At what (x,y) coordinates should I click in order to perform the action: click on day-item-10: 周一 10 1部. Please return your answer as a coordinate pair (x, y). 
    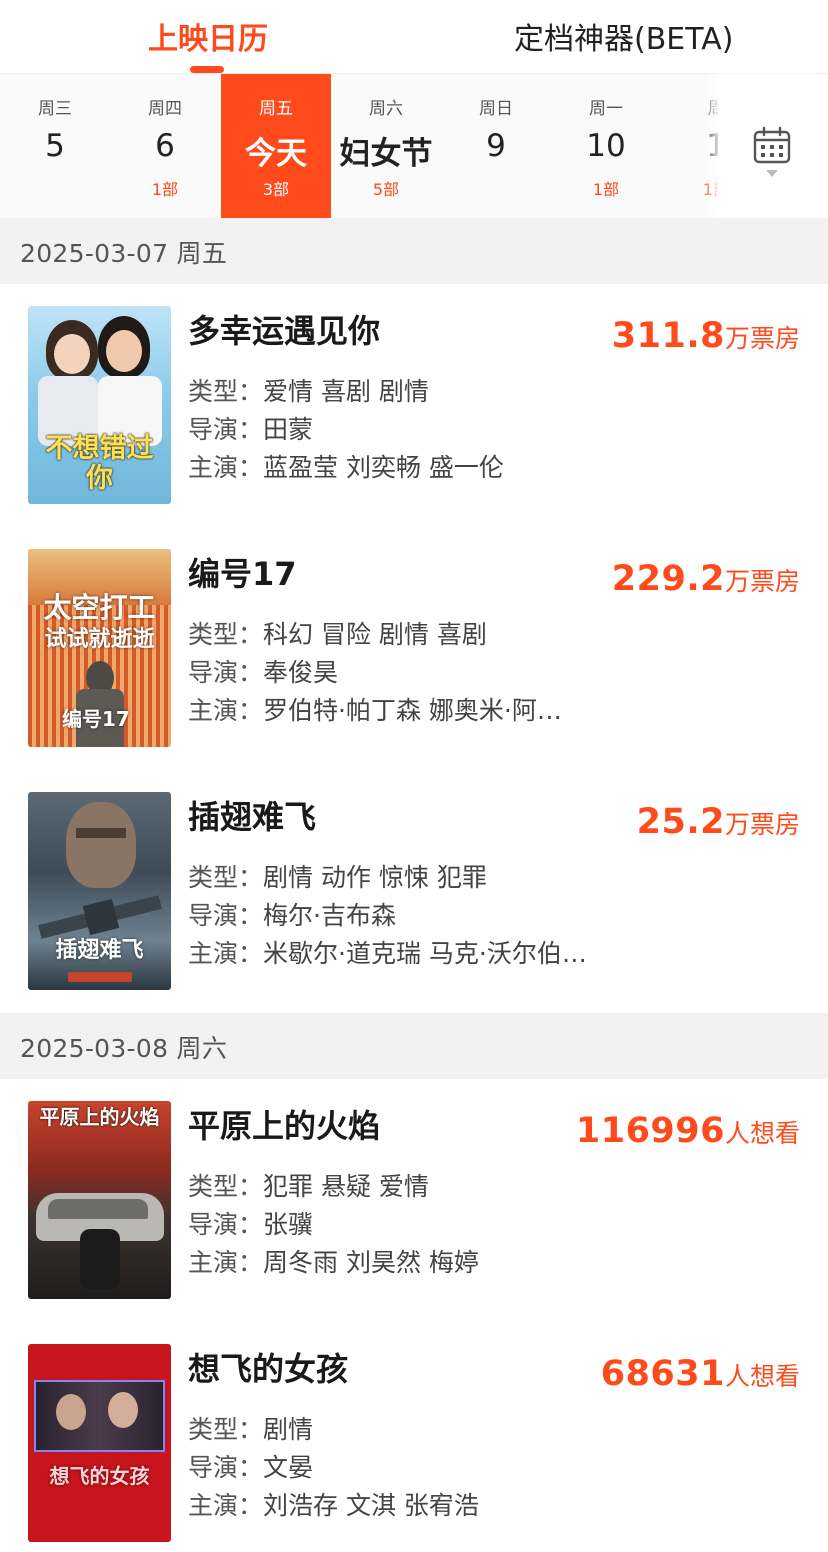
    Looking at the image, I should click on (606, 146).